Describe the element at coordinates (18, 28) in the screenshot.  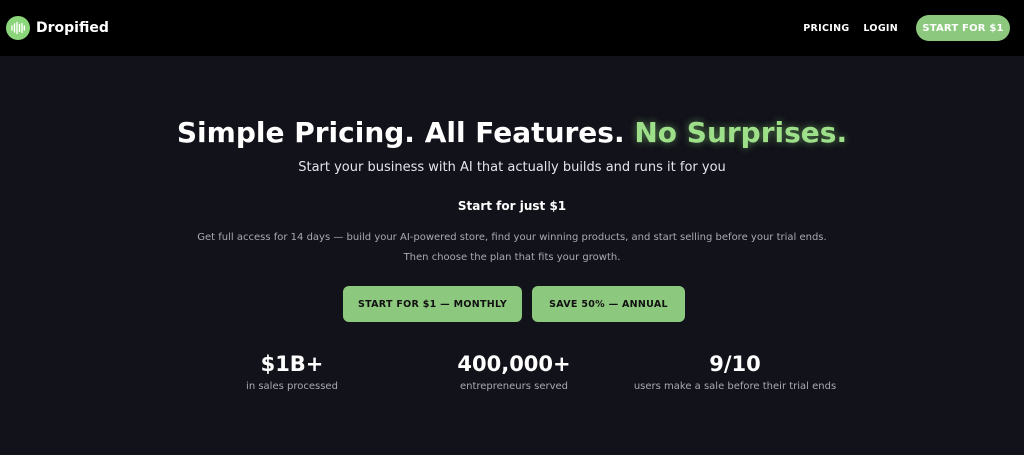
I see `soundwave-logo-icon` at that location.